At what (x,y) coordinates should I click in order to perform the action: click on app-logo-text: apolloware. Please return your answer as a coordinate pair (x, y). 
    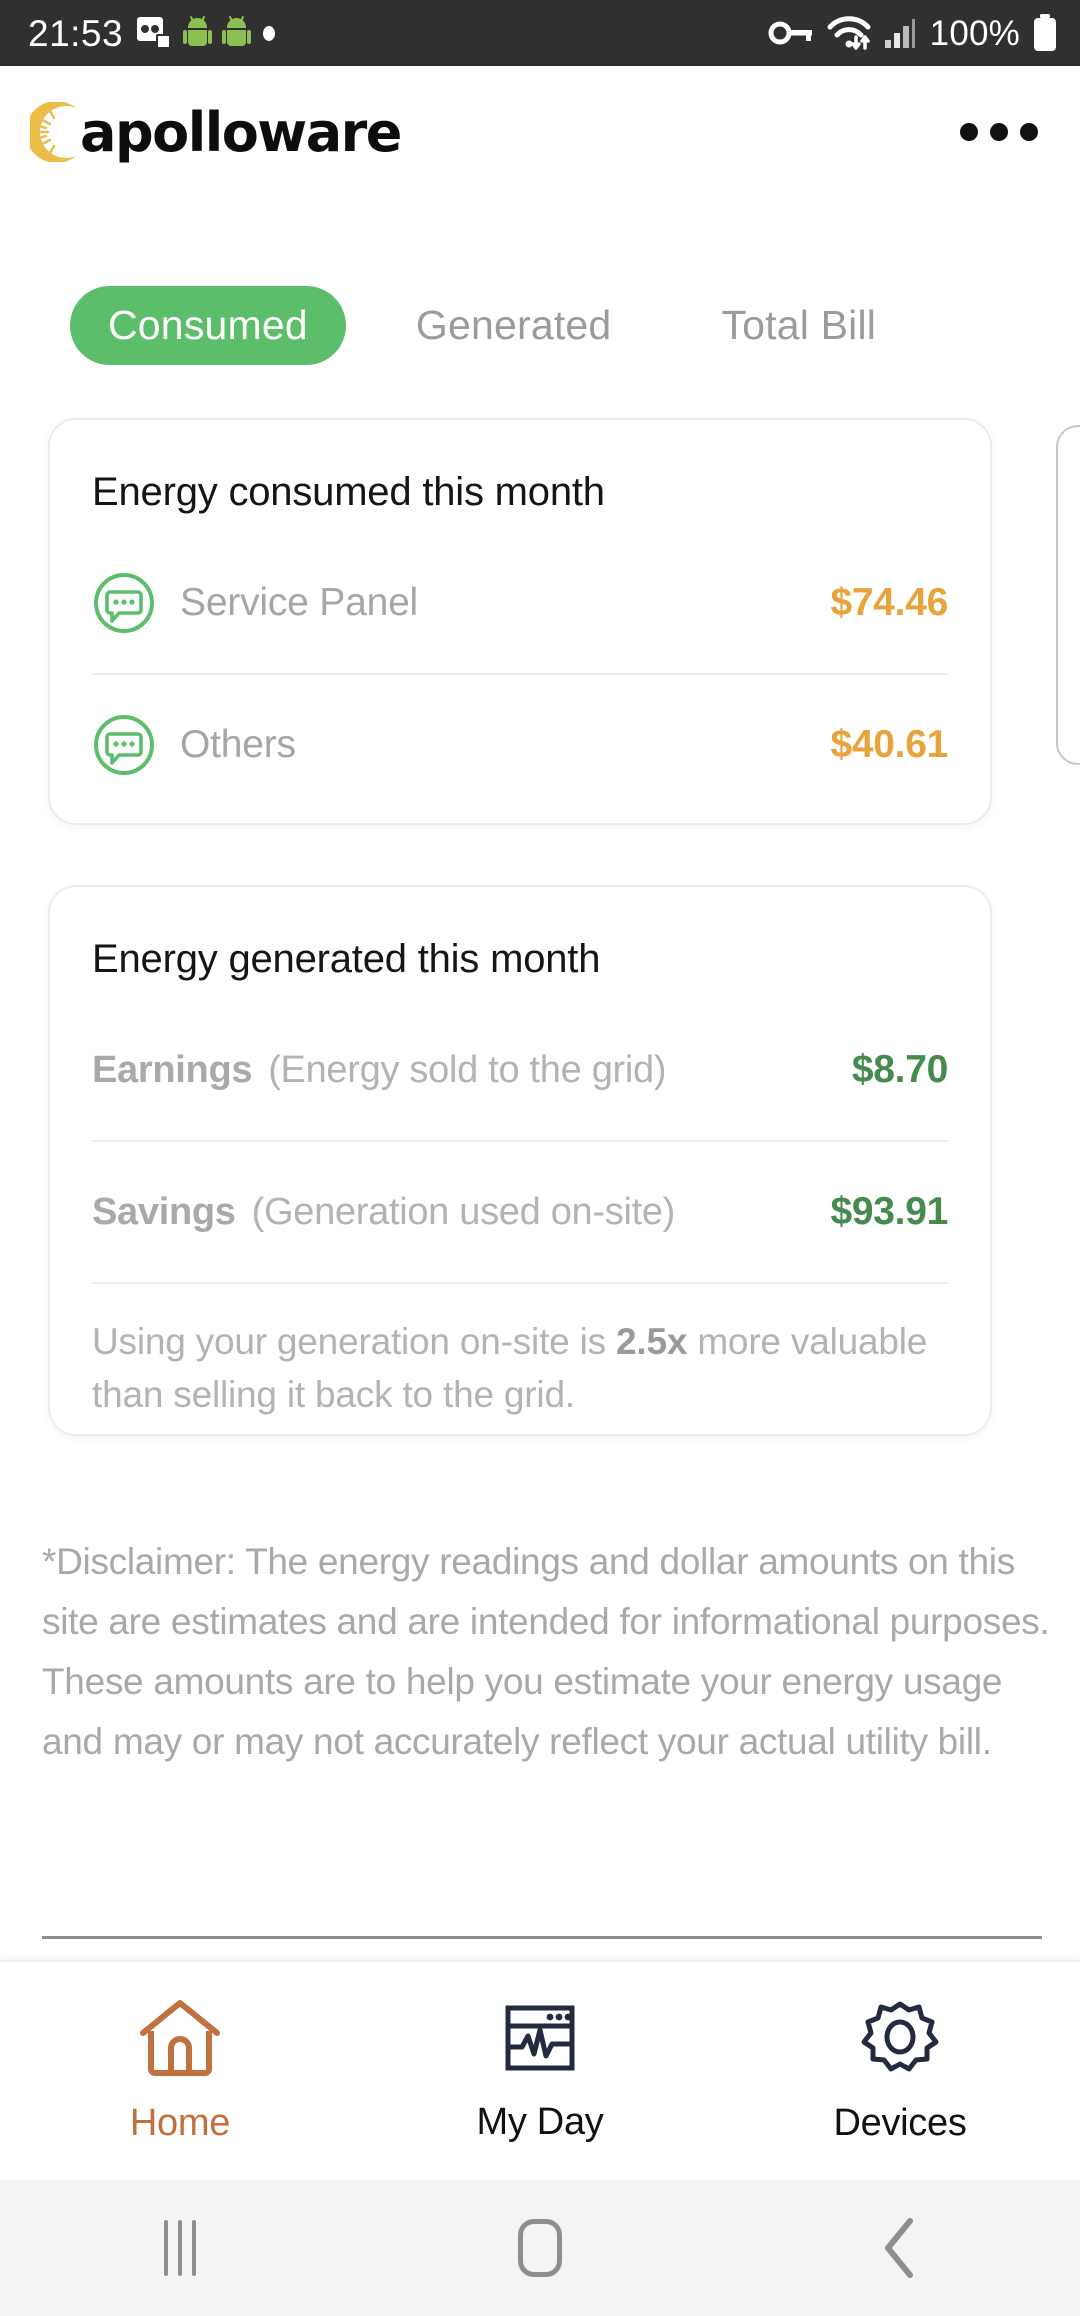
    Looking at the image, I should click on (241, 132).